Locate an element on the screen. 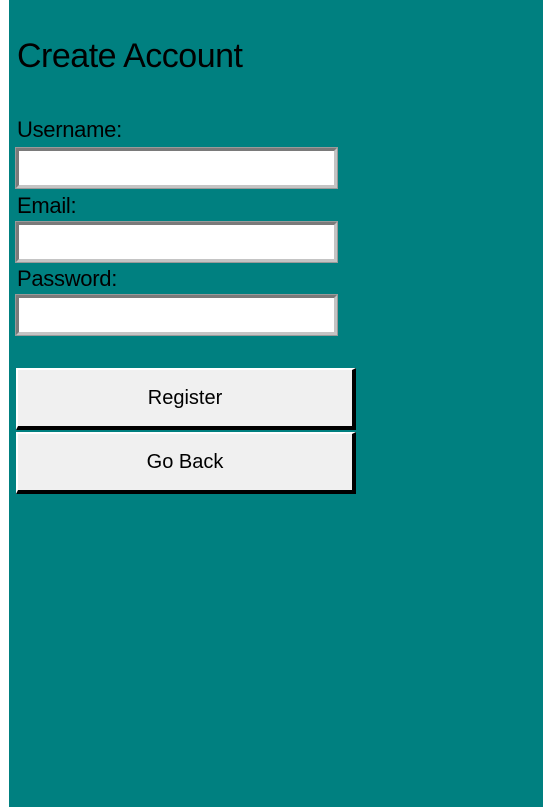 The width and height of the screenshot is (543, 809). page-title: Create Account is located at coordinates (130, 56).